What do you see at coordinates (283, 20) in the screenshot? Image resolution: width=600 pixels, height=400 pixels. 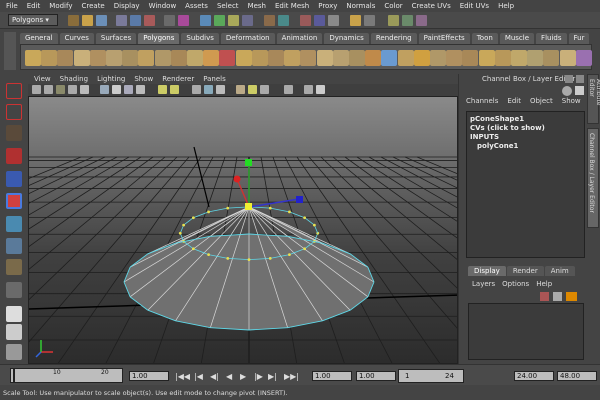 I see `input-ops-icon` at bounding box center [283, 20].